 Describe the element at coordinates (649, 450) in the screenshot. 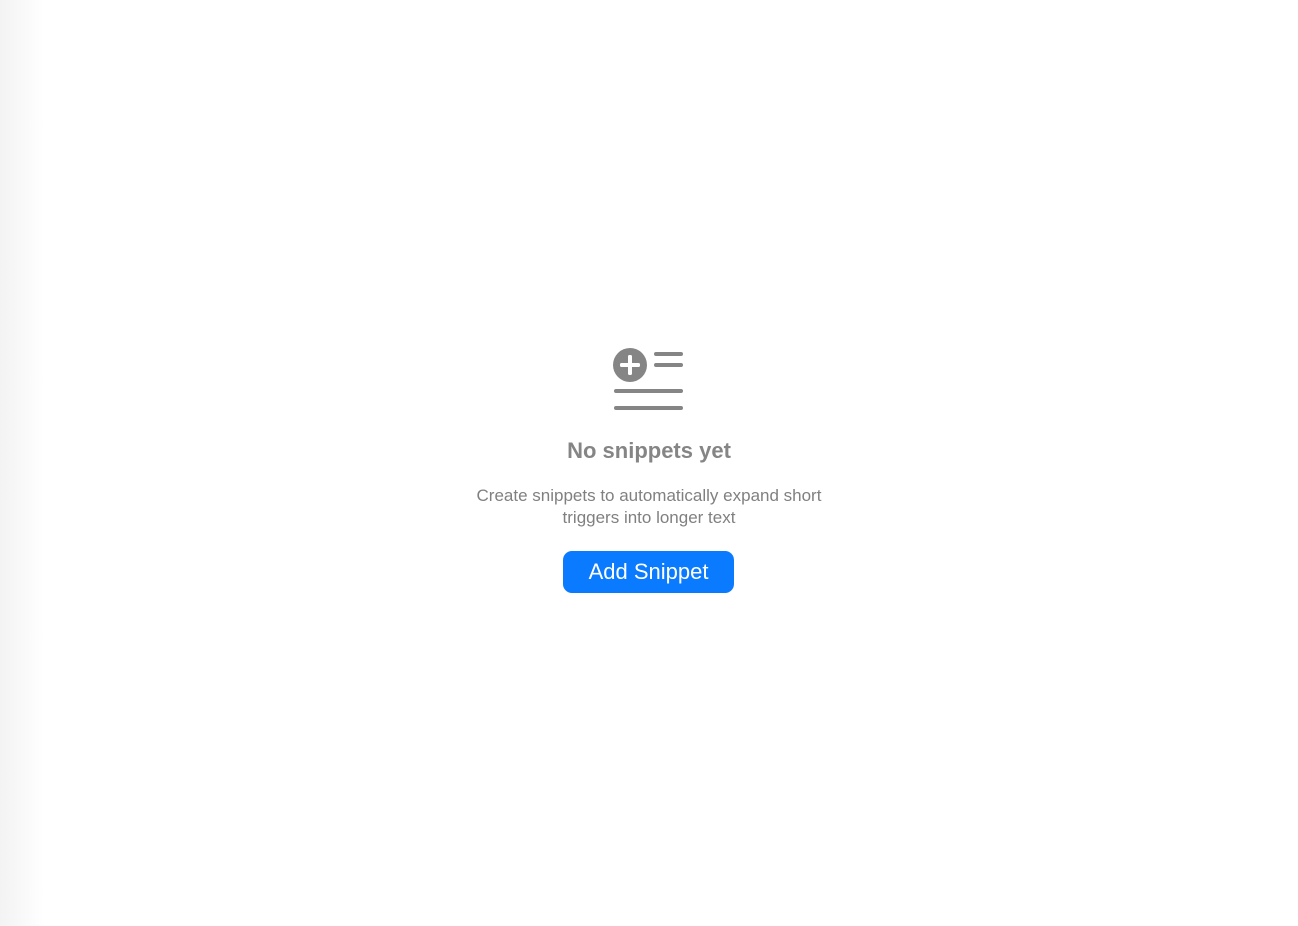

I see `empty-state-title: No snippets yet` at that location.